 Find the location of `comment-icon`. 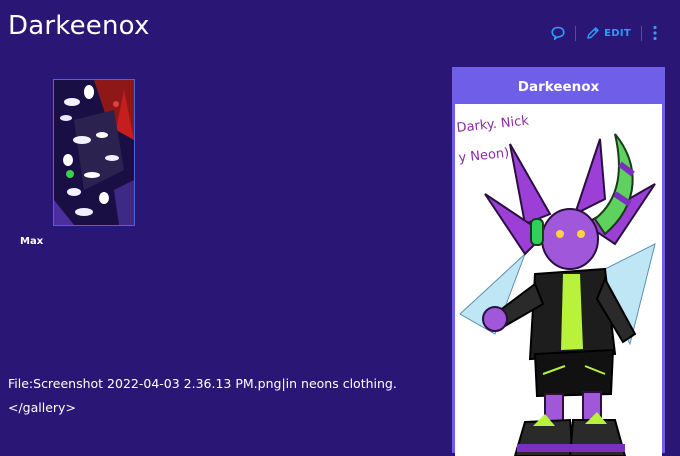

comment-icon is located at coordinates (558, 33).